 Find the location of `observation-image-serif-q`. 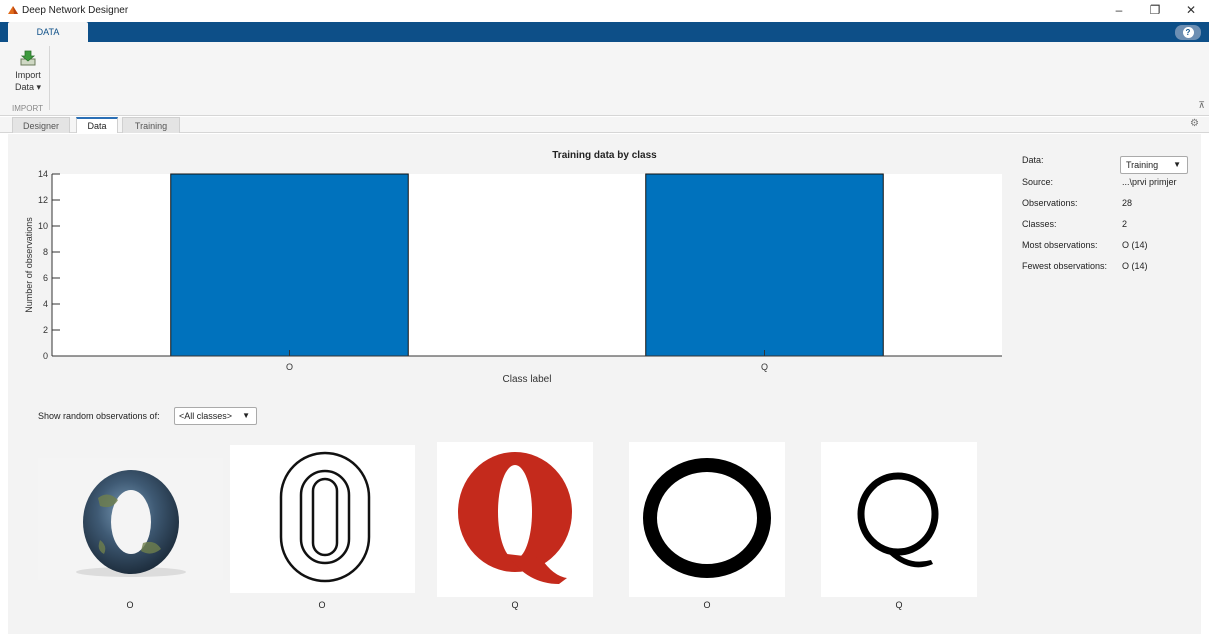

observation-image-serif-q is located at coordinates (899, 519).